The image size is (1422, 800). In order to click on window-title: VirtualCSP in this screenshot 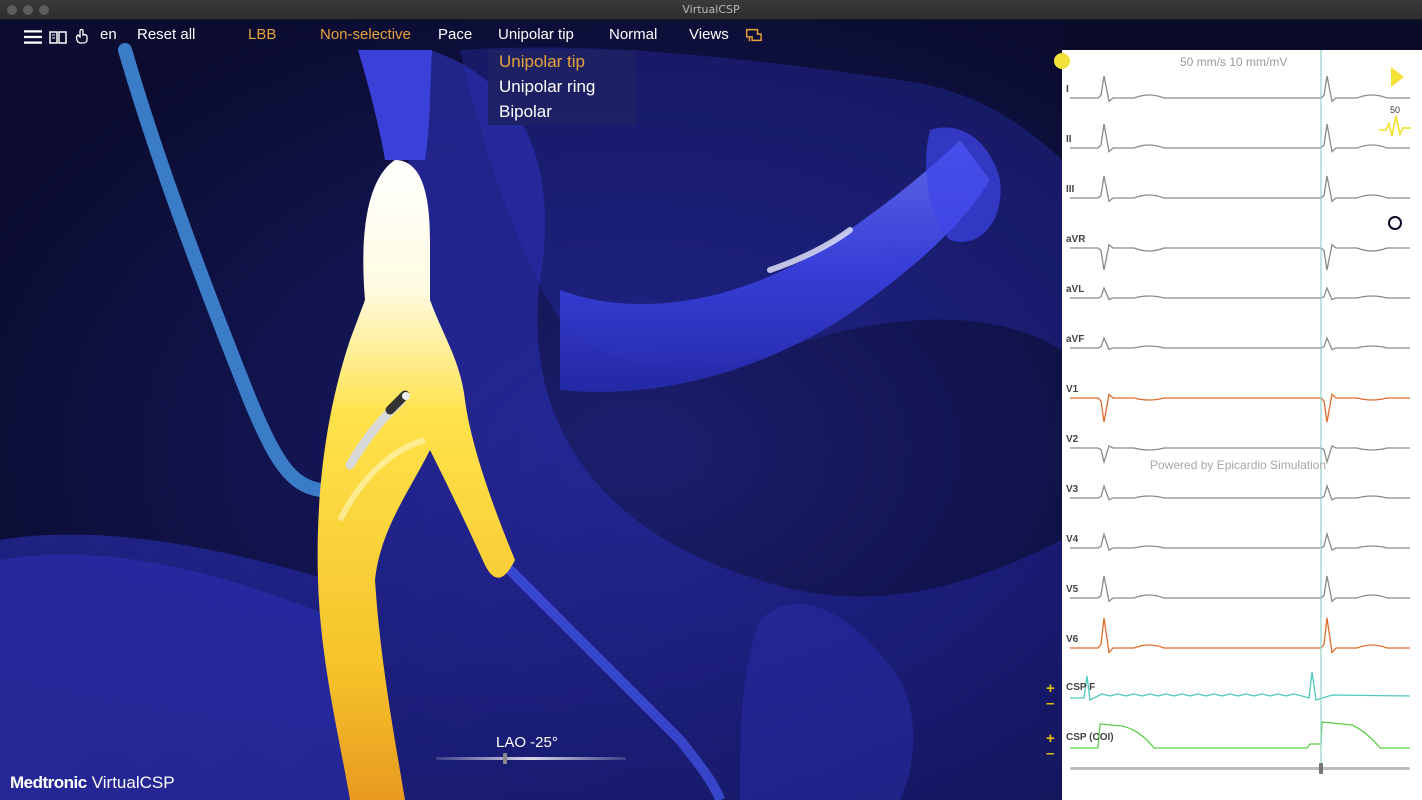, I will do `click(711, 9)`.